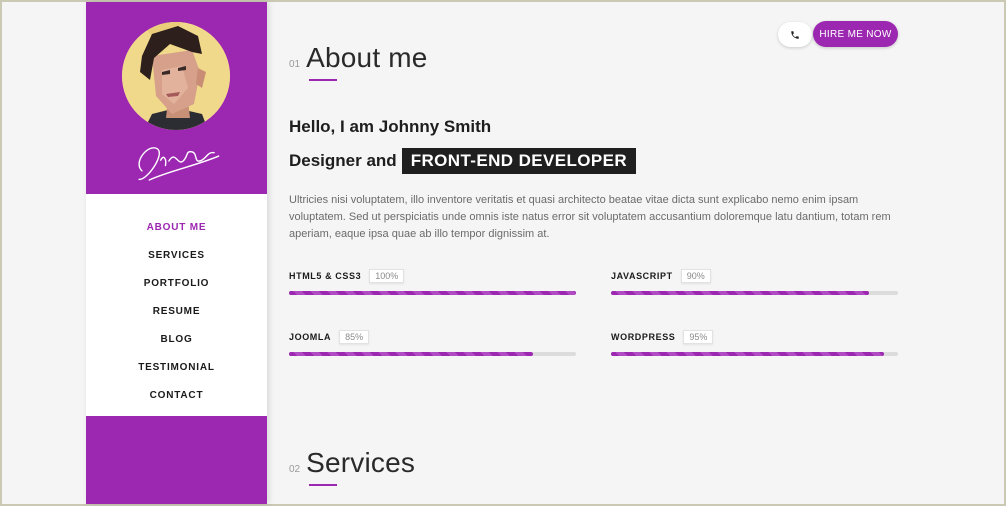 Image resolution: width=1006 pixels, height=506 pixels. I want to click on skill-name: JOOMLA, so click(310, 337).